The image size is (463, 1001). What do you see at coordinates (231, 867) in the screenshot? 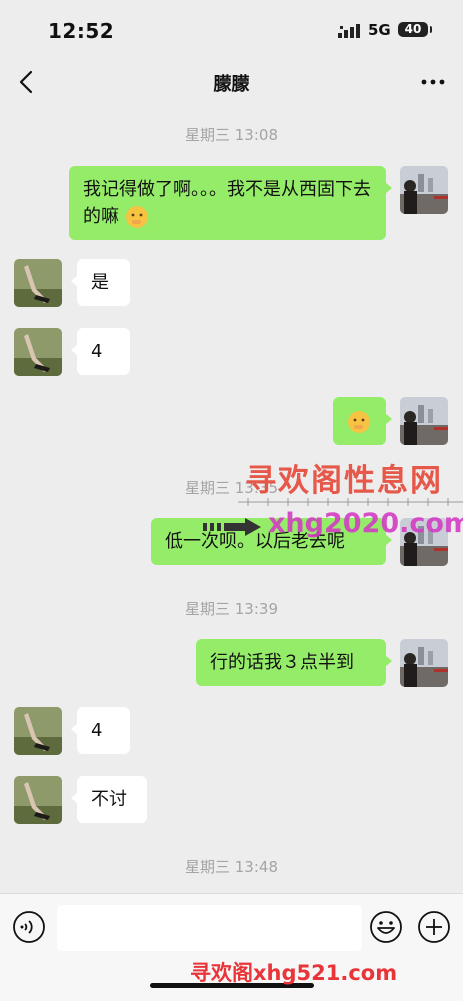
I see `message-timestamp: 星期三 13:48` at bounding box center [231, 867].